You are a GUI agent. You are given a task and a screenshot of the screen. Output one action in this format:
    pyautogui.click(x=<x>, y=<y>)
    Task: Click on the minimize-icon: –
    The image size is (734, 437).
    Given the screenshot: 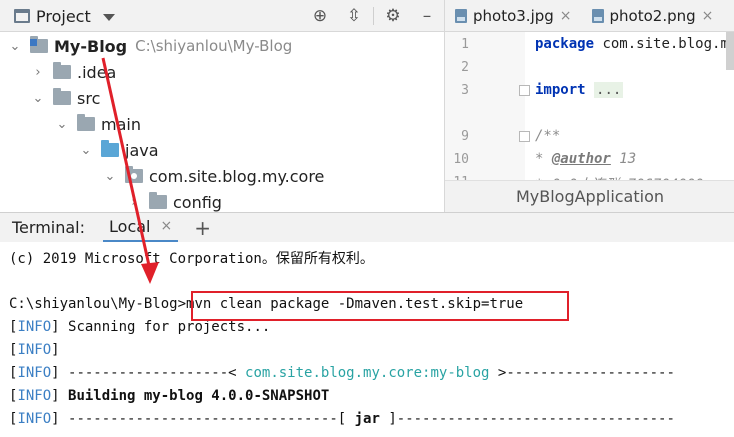 What is the action you would take?
    pyautogui.click(x=427, y=16)
    